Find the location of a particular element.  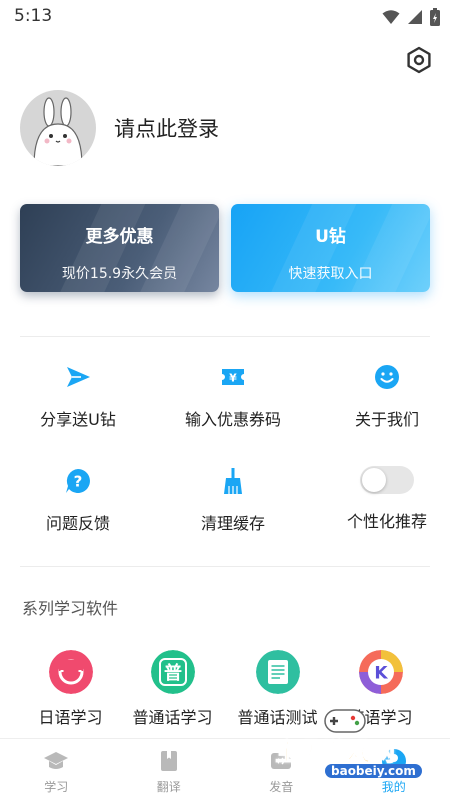

app-japanese: 日语学习 is located at coordinates (70, 689).